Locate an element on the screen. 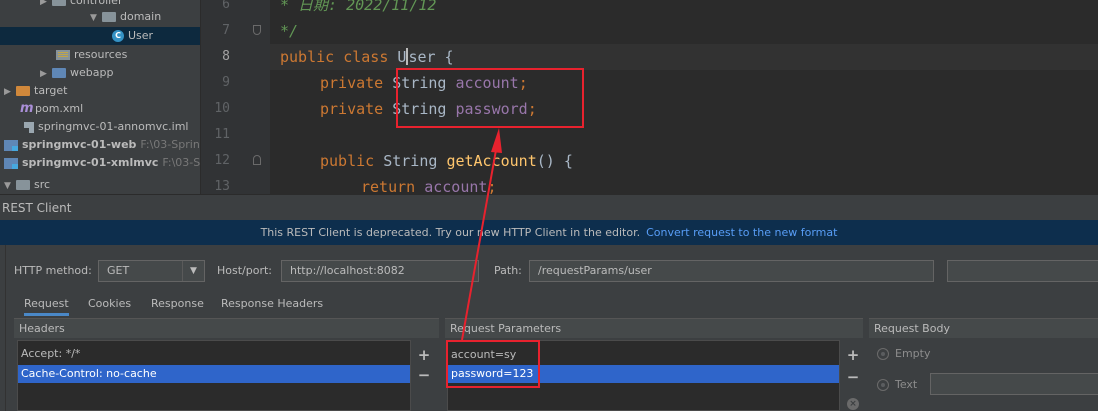 The width and height of the screenshot is (1098, 411). code-line-12: public String getAccount() { is located at coordinates (446, 161).